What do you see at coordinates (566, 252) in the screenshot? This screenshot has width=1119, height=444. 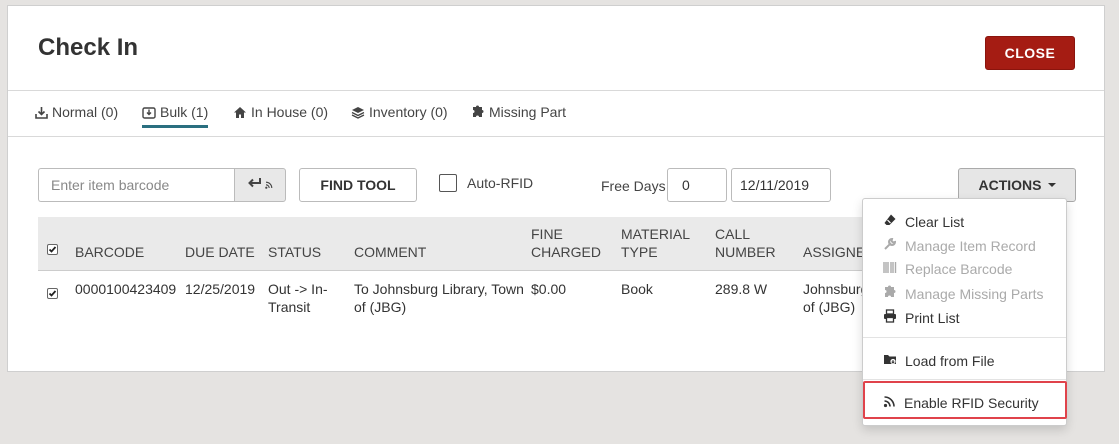 I see `column-label: CHARGED` at bounding box center [566, 252].